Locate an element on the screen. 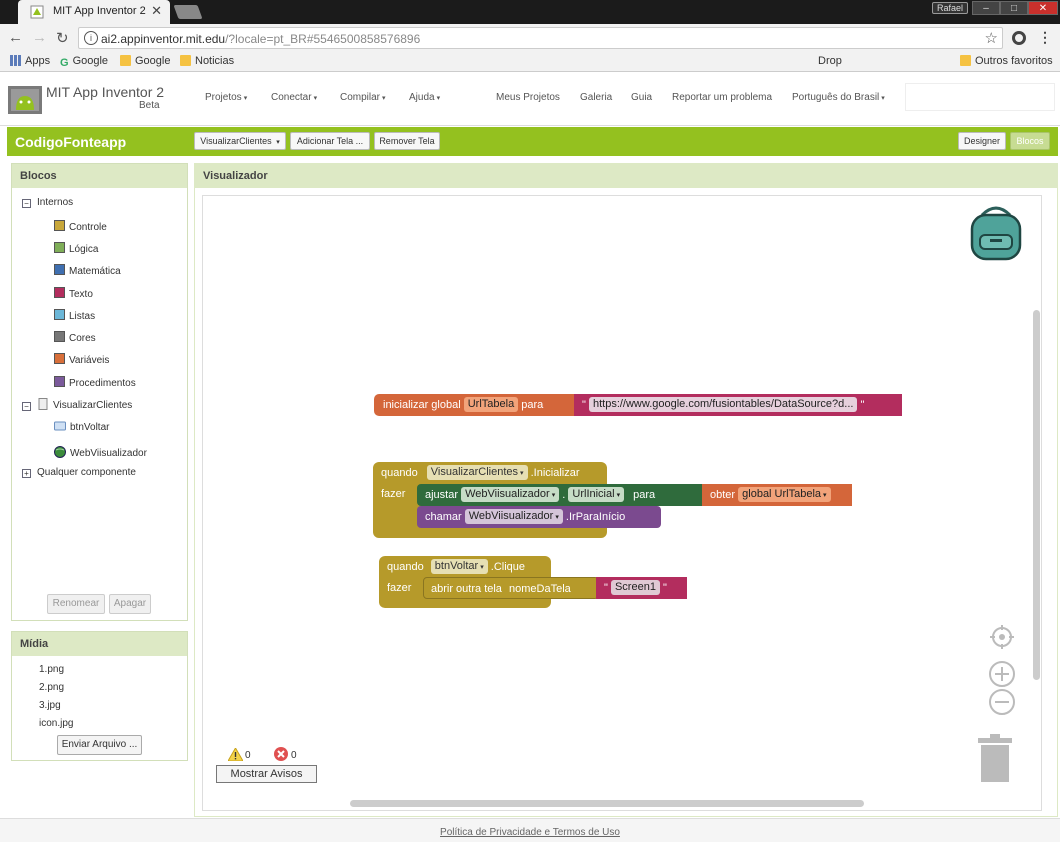 Image resolution: width=1060 pixels, height=842 pixels. category-procedures: Procedimentos is located at coordinates (95, 382).